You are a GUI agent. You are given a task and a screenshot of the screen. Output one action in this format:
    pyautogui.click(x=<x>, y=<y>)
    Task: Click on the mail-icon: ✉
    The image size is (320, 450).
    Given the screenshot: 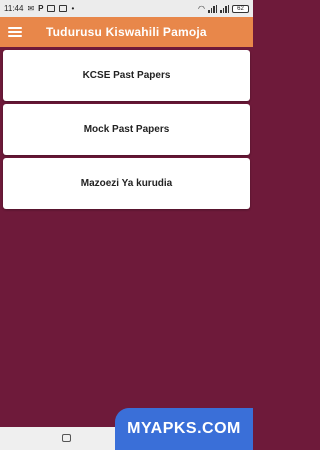 What is the action you would take?
    pyautogui.click(x=31, y=8)
    